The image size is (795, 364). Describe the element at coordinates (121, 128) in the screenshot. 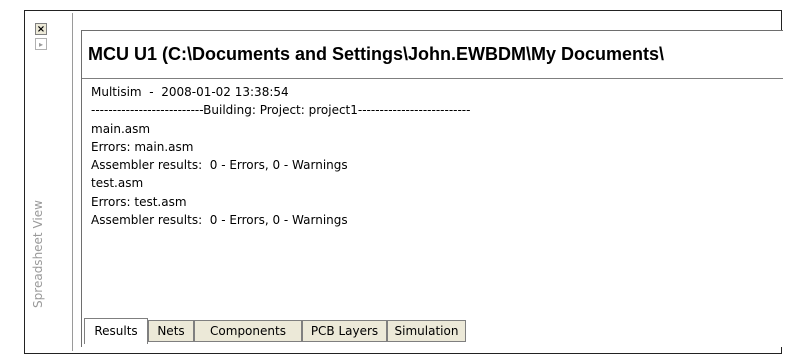

I see `log-line: main.asm` at that location.